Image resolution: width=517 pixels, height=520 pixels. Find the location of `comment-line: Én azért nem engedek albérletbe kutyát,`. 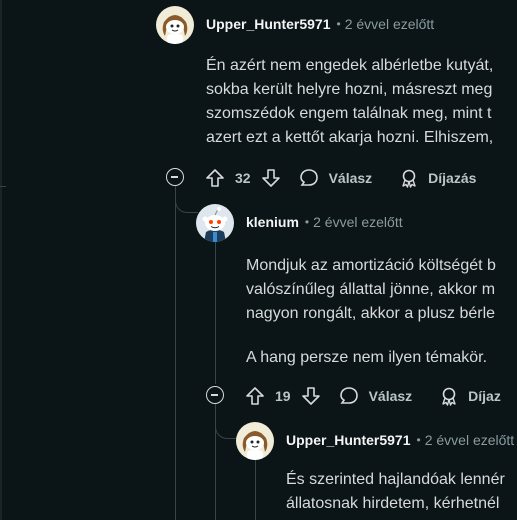

comment-line: Én azért nem engedek albérletbe kutyát, is located at coordinates (350, 65).